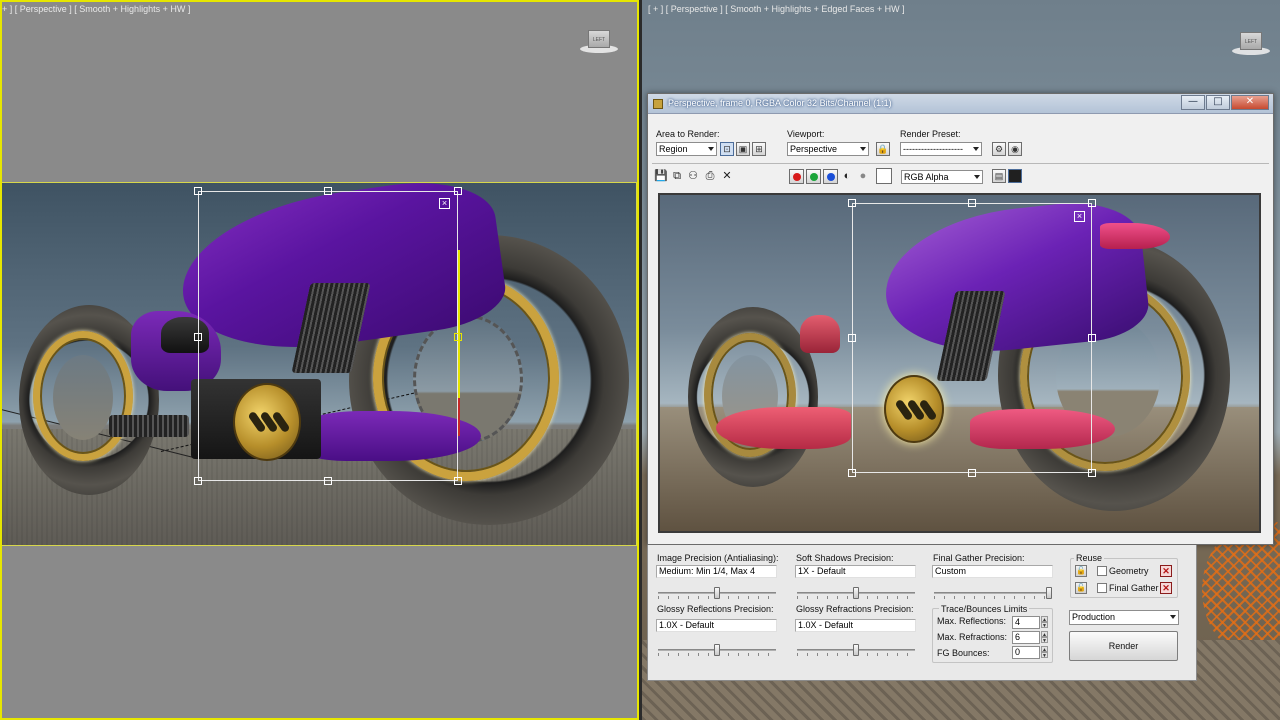 The height and width of the screenshot is (720, 1280). Describe the element at coordinates (677, 176) in the screenshot. I see `copy-icon: ⧉` at that location.